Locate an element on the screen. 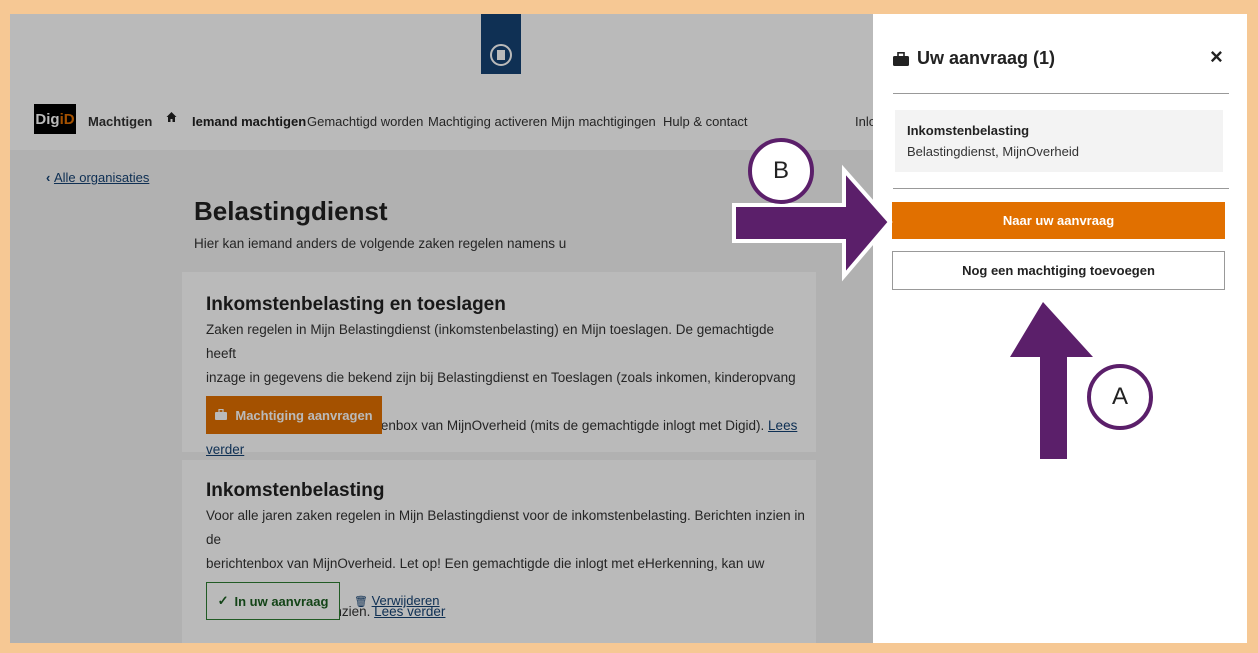 The image size is (1258, 653). annotation-label-b: B is located at coordinates (781, 171).